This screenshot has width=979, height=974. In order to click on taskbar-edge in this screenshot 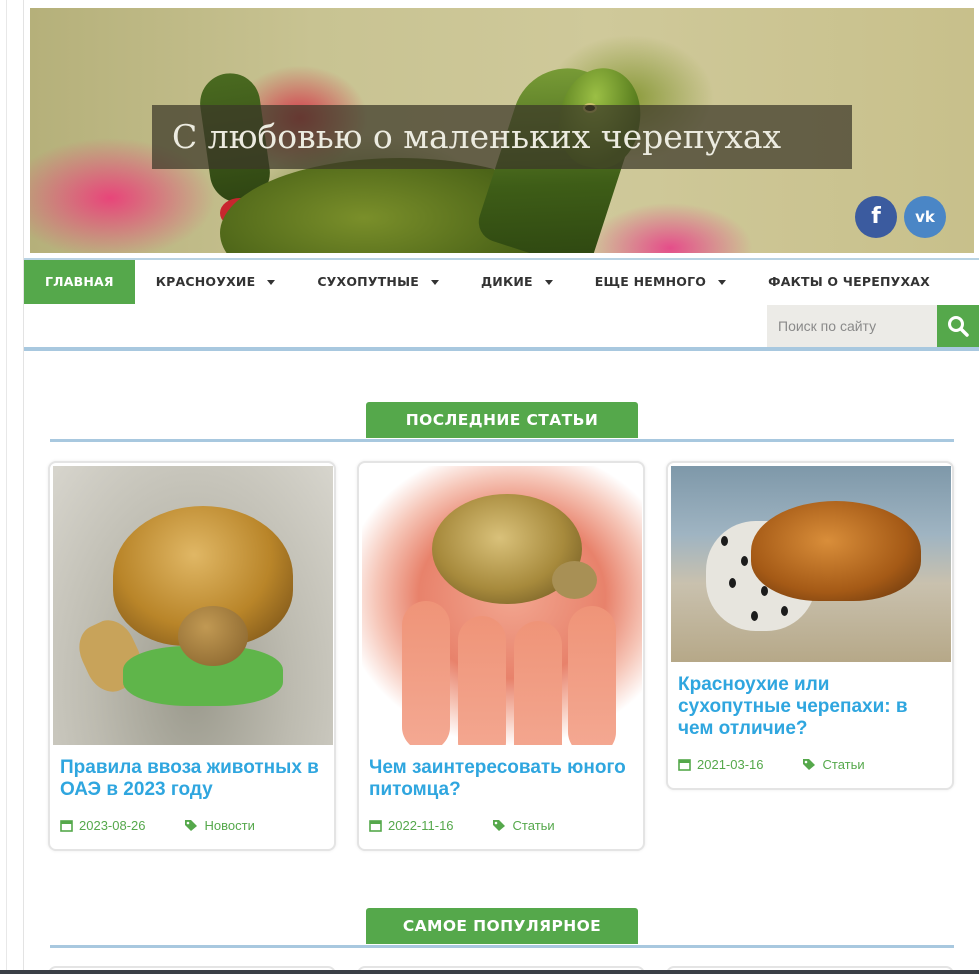, I will do `click(489, 972)`.